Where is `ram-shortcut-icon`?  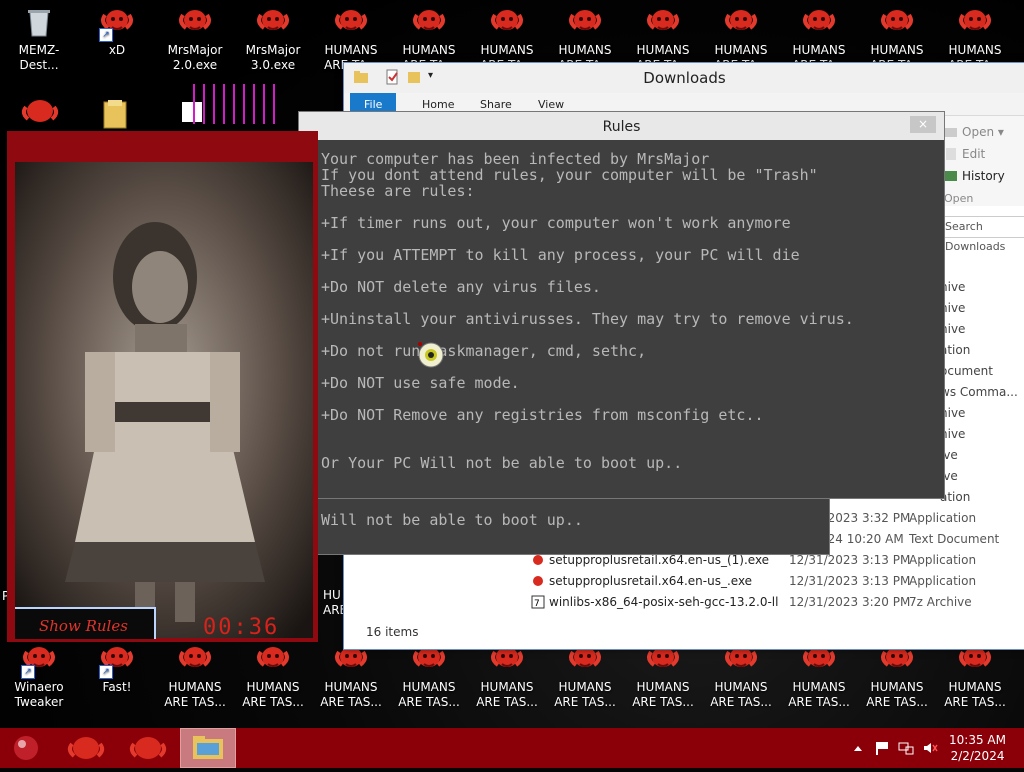 ram-shortcut-icon is located at coordinates (40, 114).